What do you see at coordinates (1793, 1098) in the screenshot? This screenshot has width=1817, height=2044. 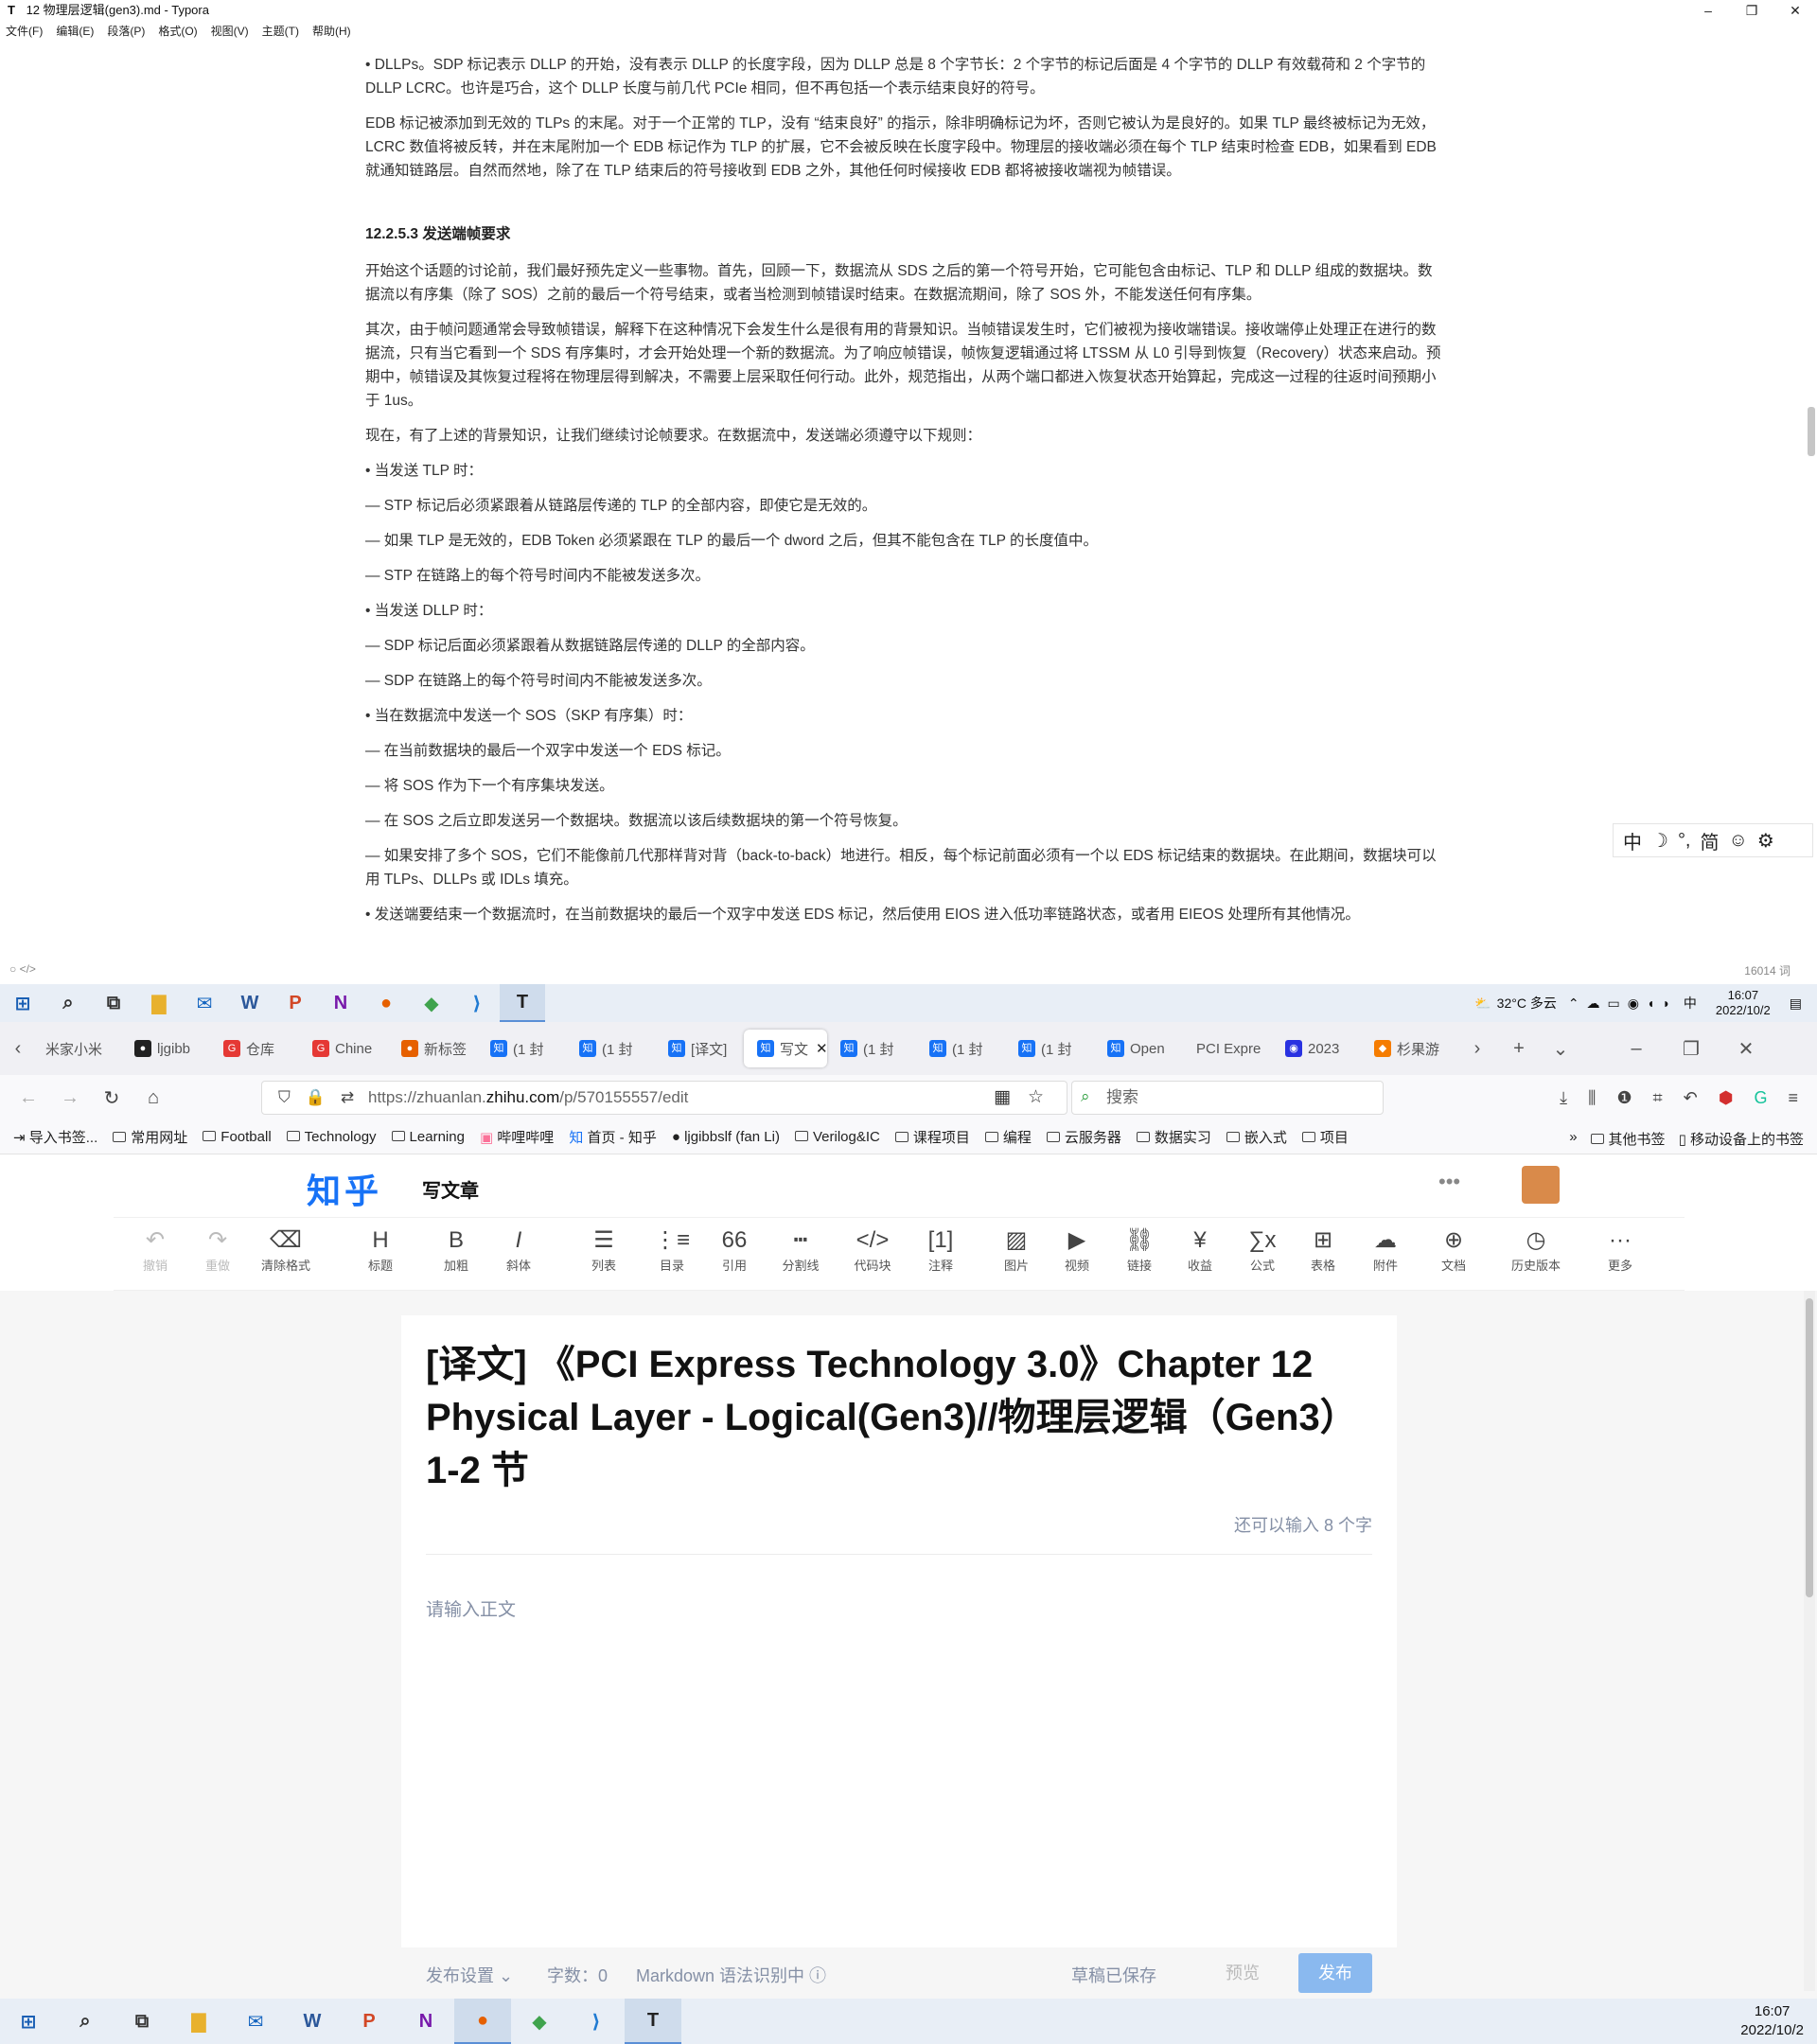 I see `menu-icon: ≡` at bounding box center [1793, 1098].